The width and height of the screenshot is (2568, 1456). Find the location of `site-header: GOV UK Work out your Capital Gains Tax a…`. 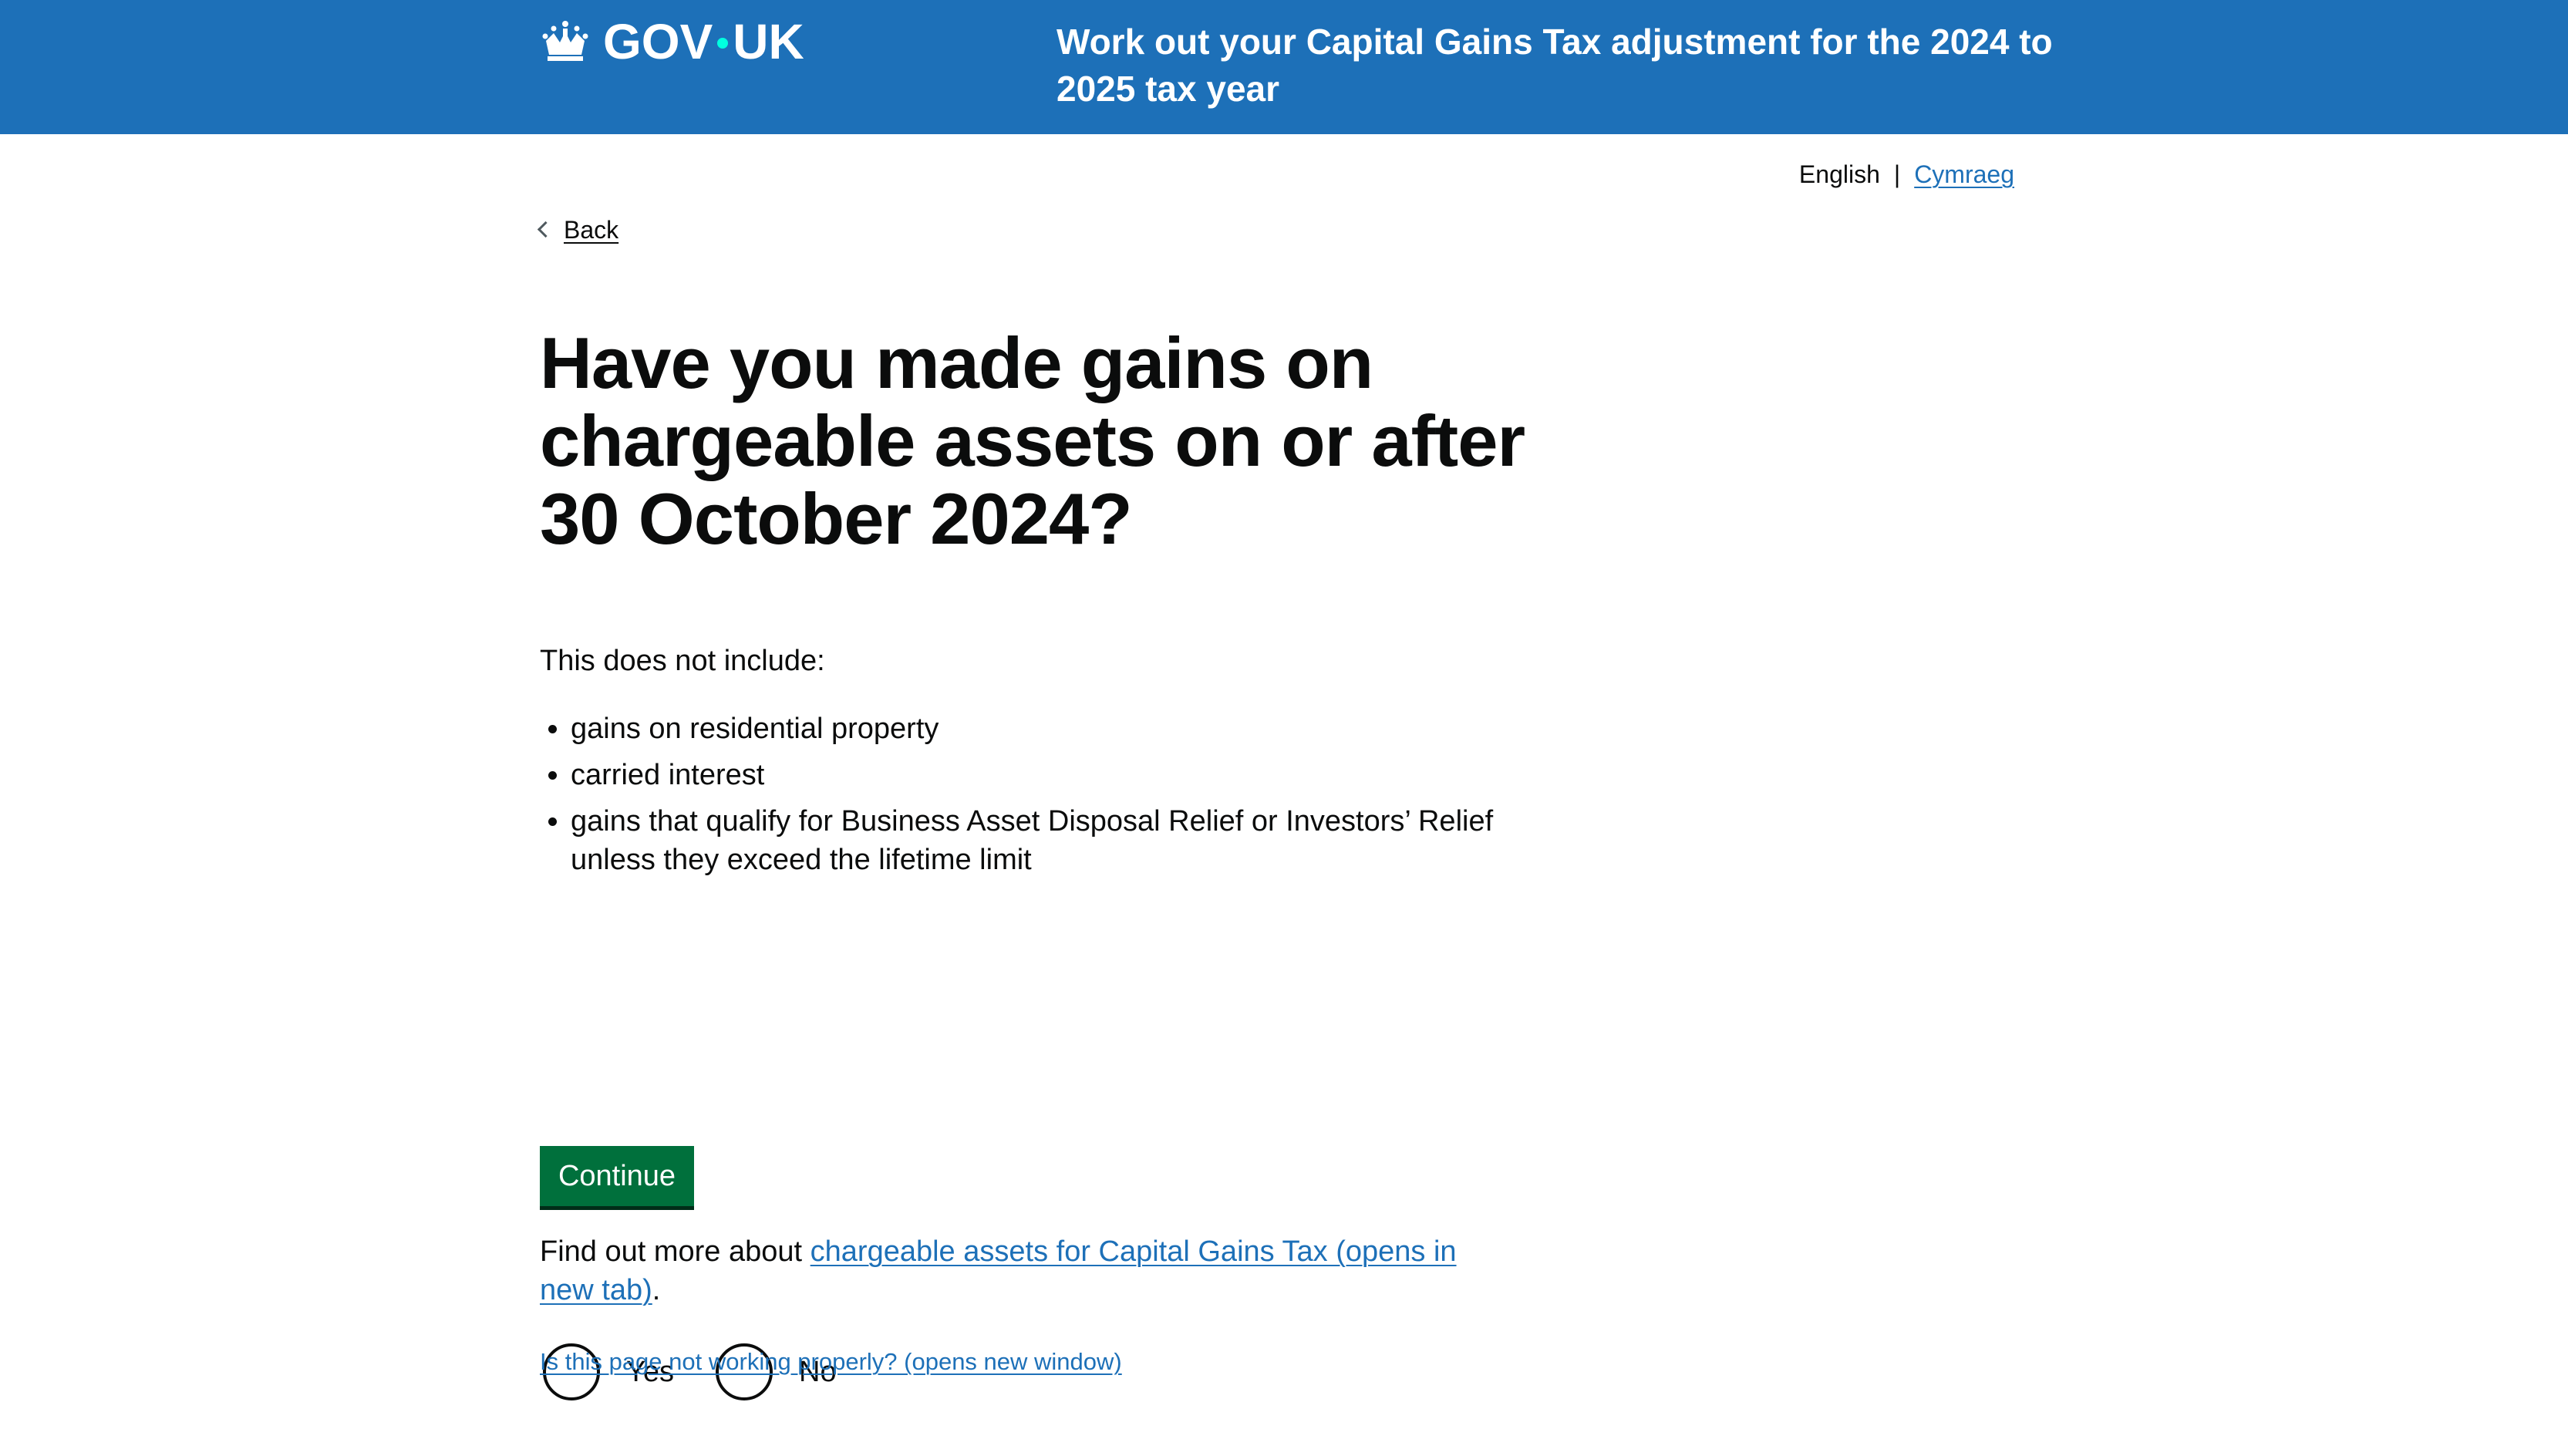

site-header: GOV UK Work out your Capital Gains Tax a… is located at coordinates (1284, 67).